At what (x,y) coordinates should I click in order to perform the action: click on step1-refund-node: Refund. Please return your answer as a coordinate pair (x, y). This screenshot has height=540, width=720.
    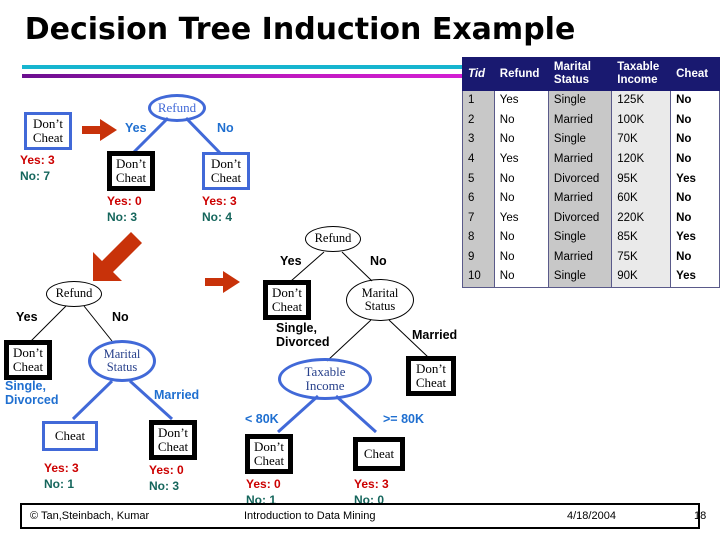
    Looking at the image, I should click on (177, 108).